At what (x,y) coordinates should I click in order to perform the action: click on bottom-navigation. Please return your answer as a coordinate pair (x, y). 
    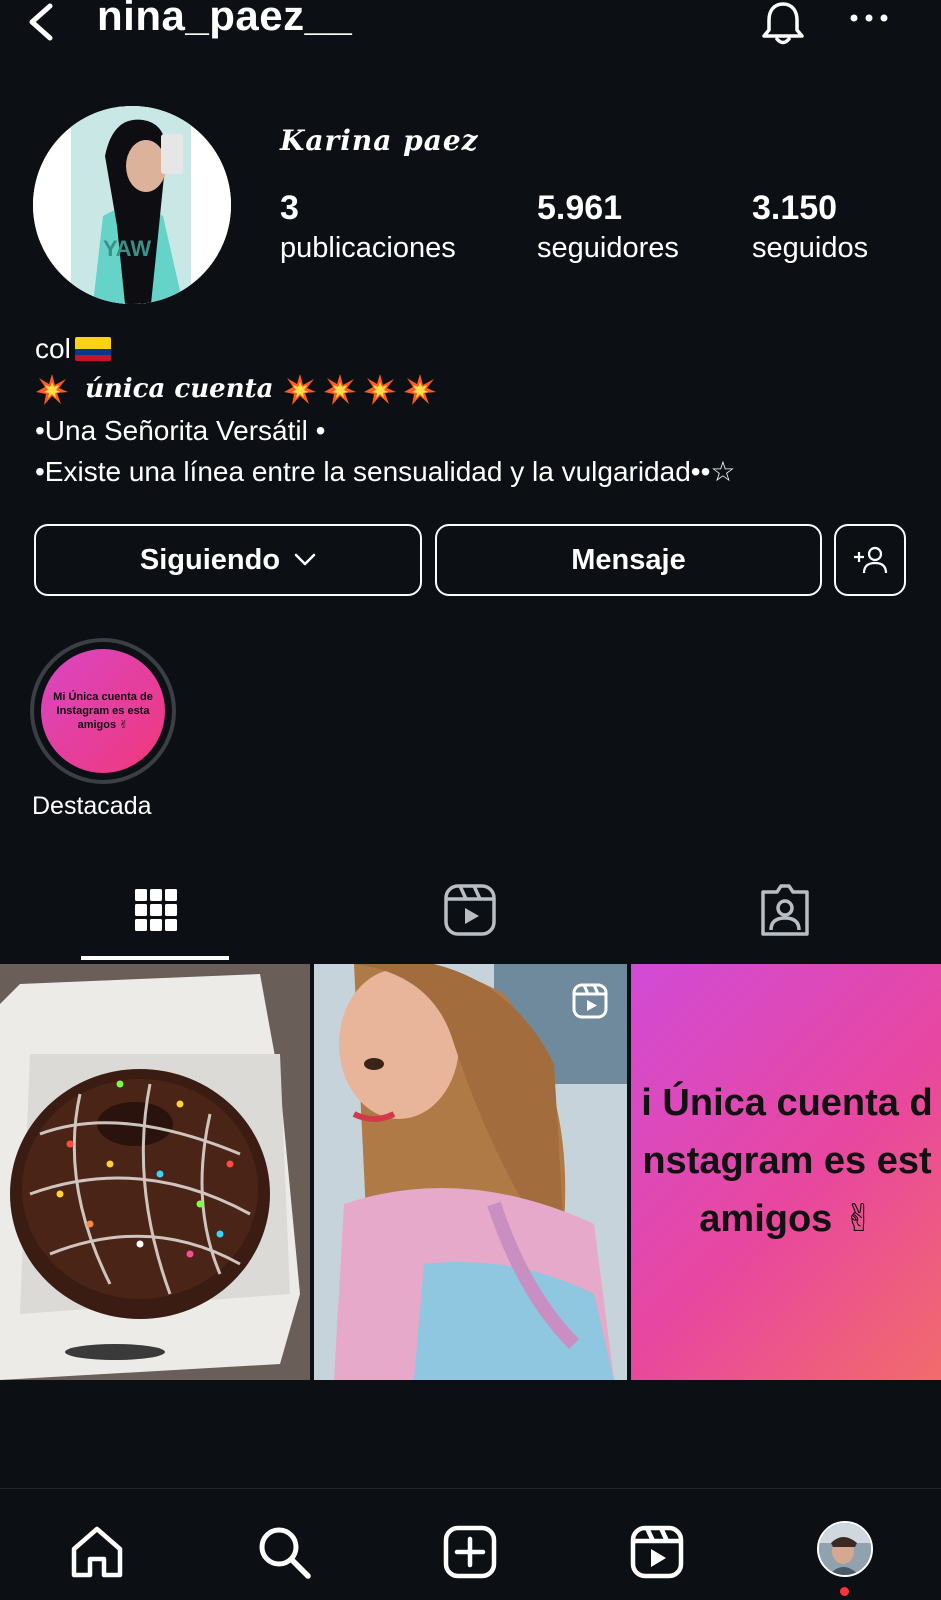
    Looking at the image, I should click on (470, 1544).